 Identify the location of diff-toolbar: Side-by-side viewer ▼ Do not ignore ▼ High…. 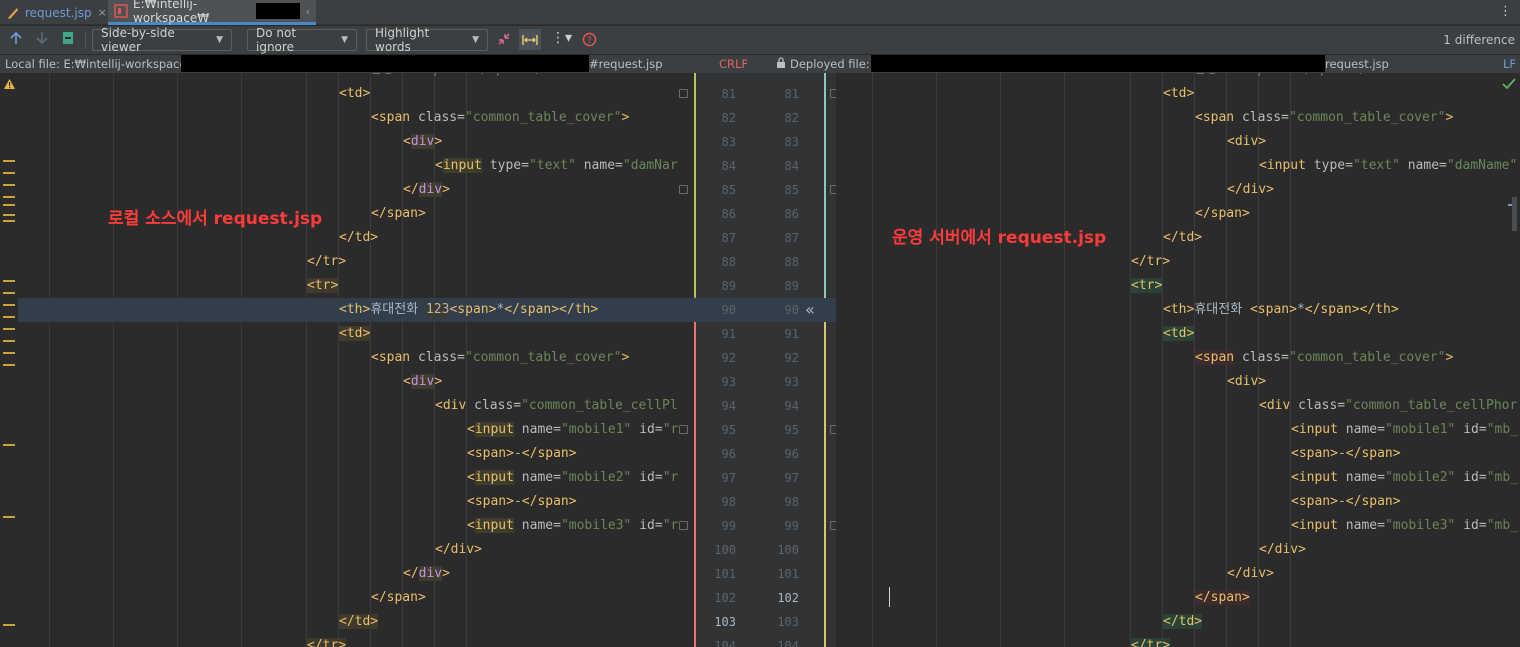
(760, 40).